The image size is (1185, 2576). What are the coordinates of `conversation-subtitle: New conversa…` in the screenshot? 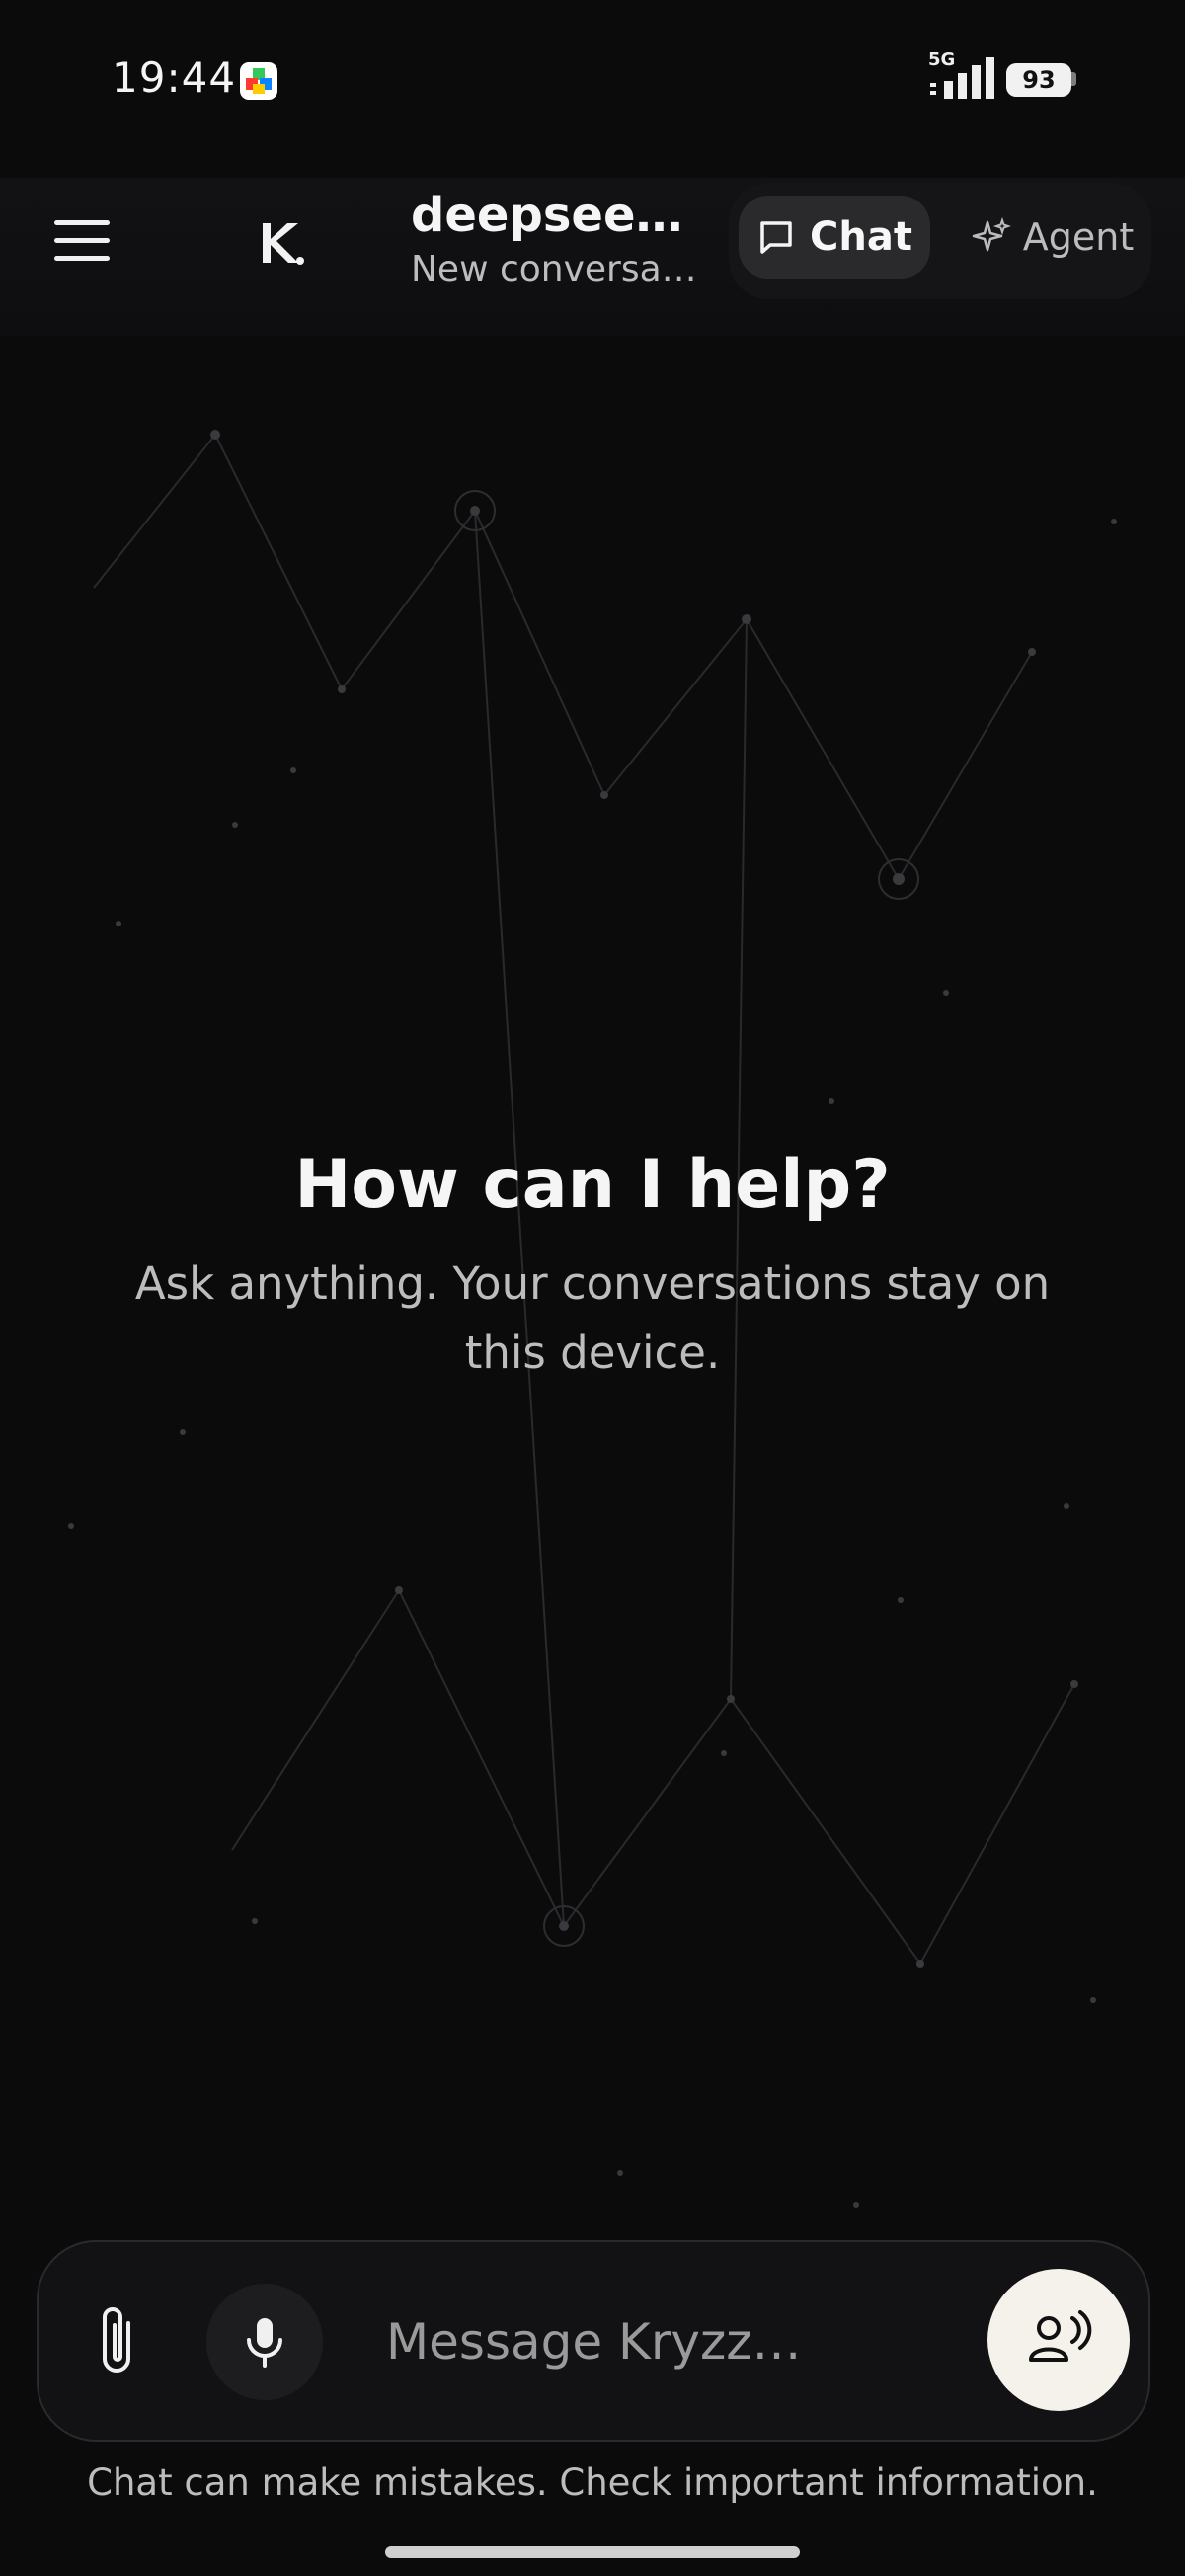 It's located at (554, 269).